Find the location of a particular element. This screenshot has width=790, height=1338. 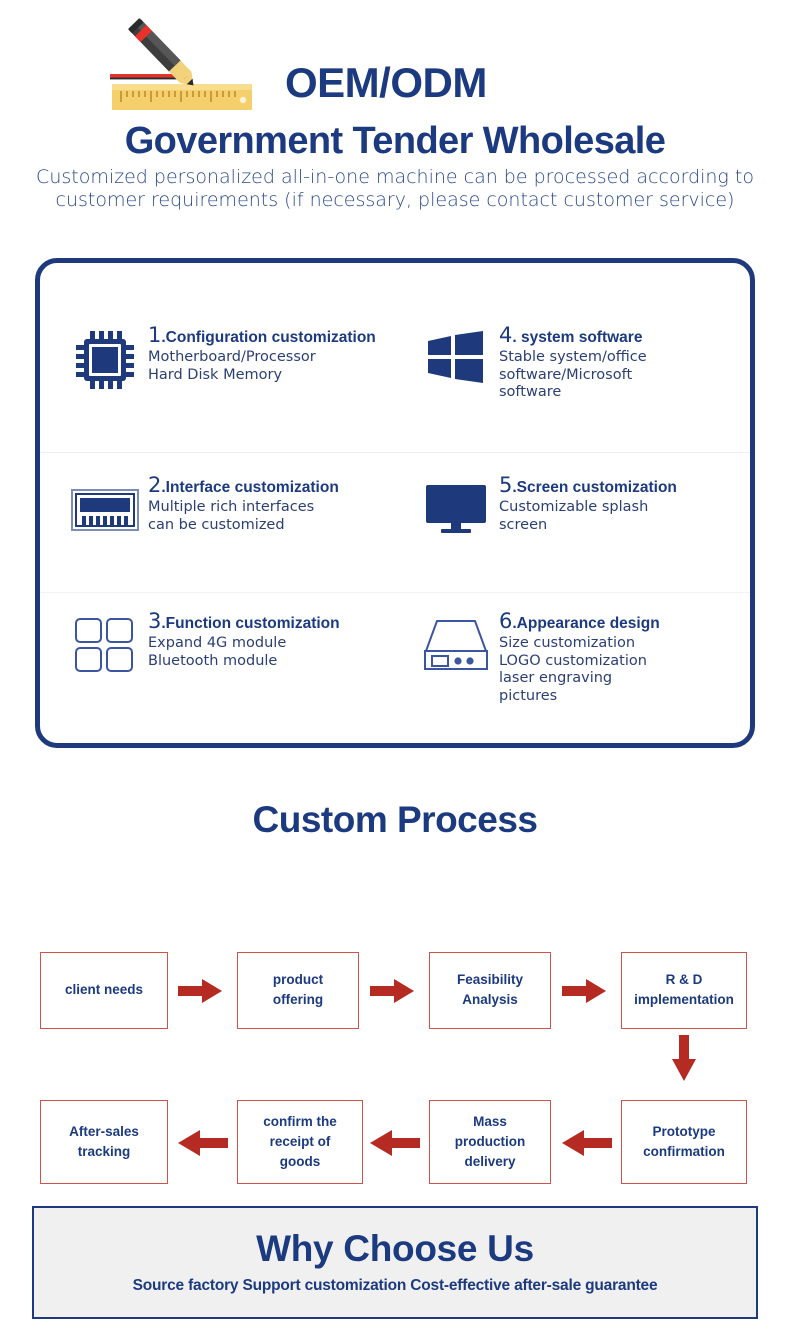

feature-title: 6.Appearance design is located at coordinates (624, 621).